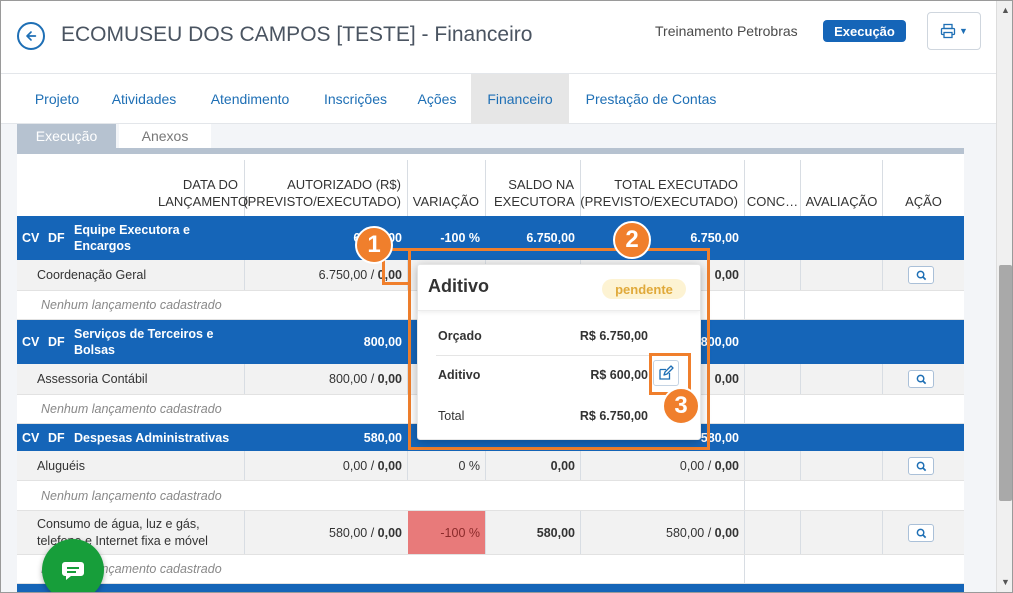 Image resolution: width=1013 pixels, height=593 pixels. What do you see at coordinates (520, 99) in the screenshot?
I see `tab-financeiro: Financeiro` at bounding box center [520, 99].